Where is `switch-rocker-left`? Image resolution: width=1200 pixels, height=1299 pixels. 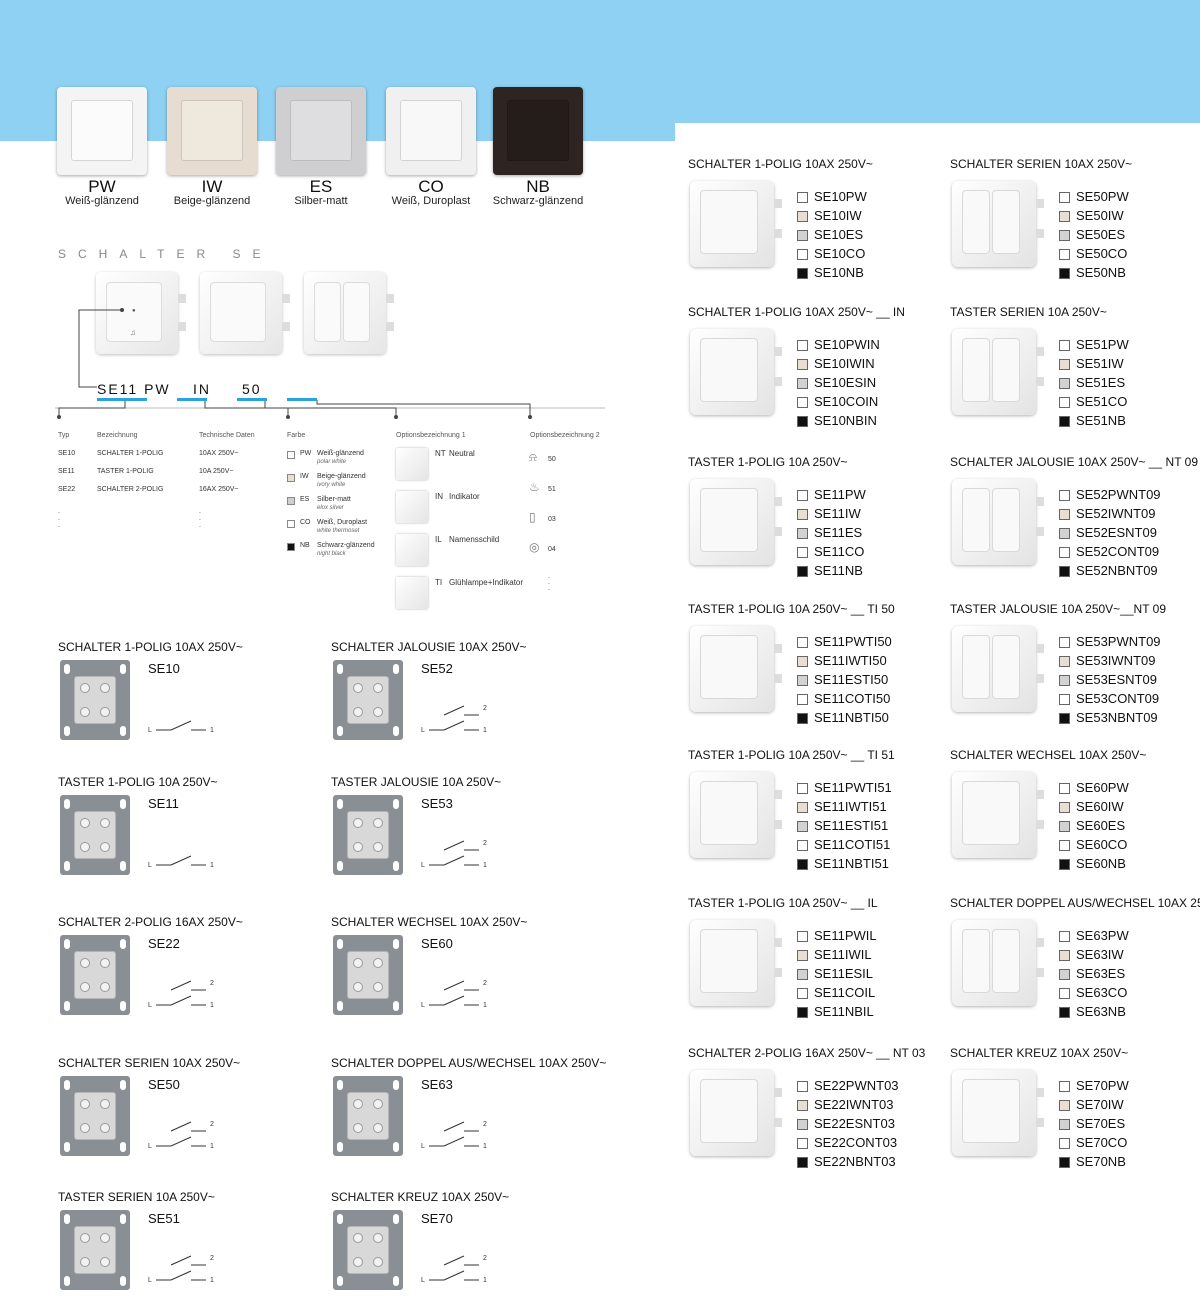
switch-rocker-left is located at coordinates (976, 222).